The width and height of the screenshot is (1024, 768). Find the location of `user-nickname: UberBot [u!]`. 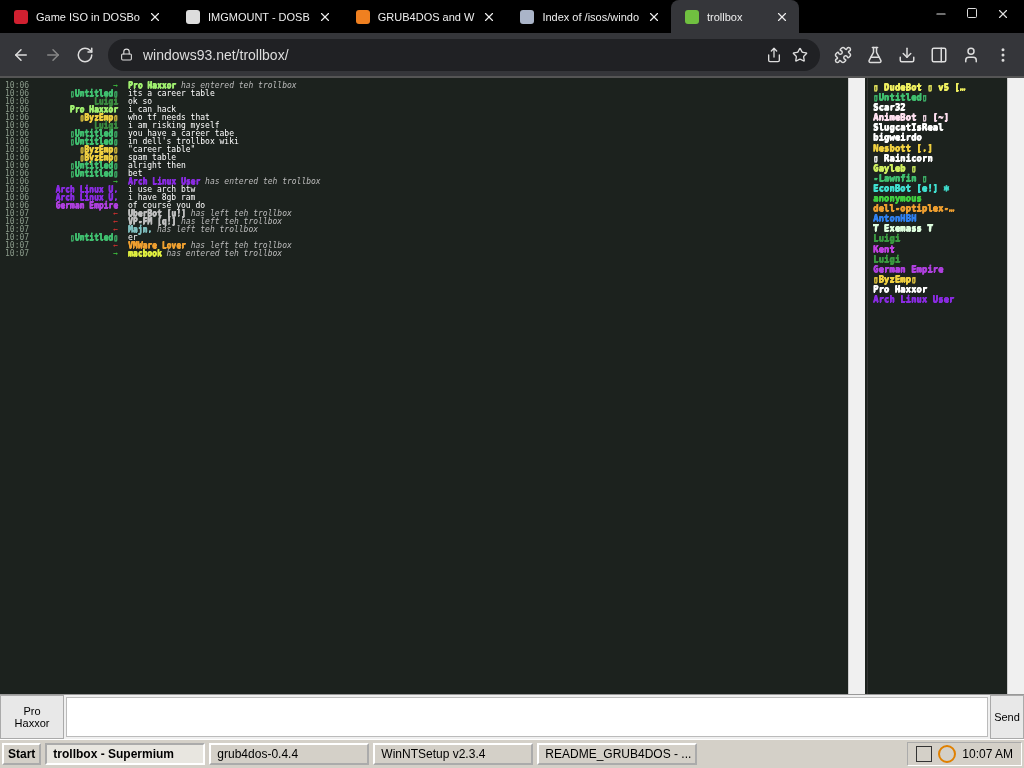

user-nickname: UberBot [u!] is located at coordinates (157, 213).